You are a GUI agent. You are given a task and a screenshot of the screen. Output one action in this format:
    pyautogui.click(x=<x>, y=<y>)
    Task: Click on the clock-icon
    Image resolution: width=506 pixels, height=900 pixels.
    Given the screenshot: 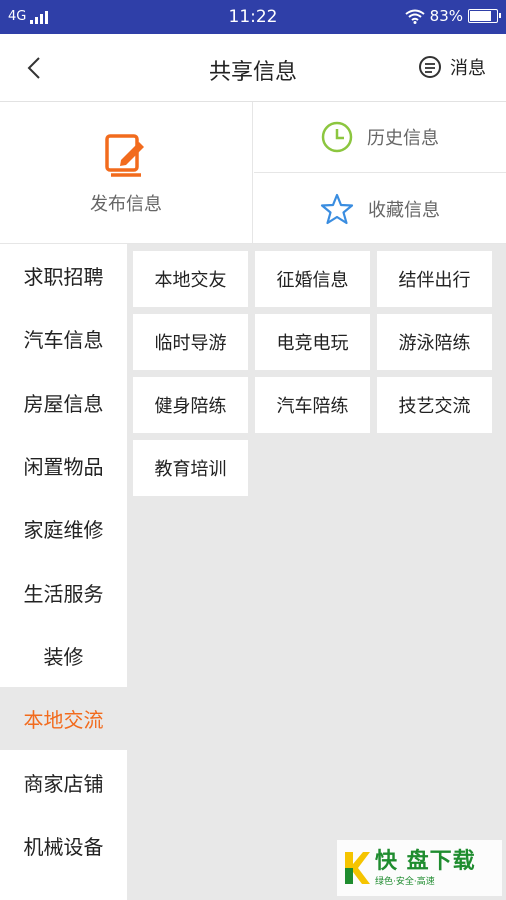 What is the action you would take?
    pyautogui.click(x=337, y=137)
    